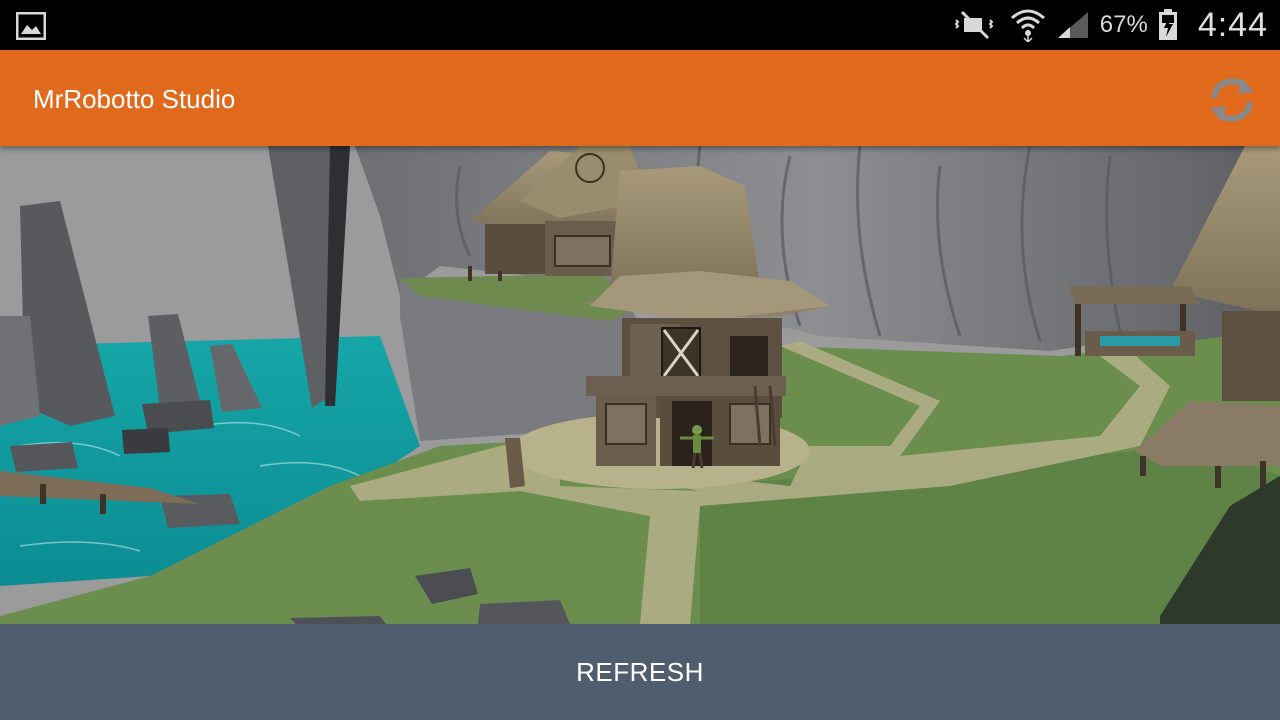  Describe the element at coordinates (1027, 25) in the screenshot. I see `wifi-icon` at that location.